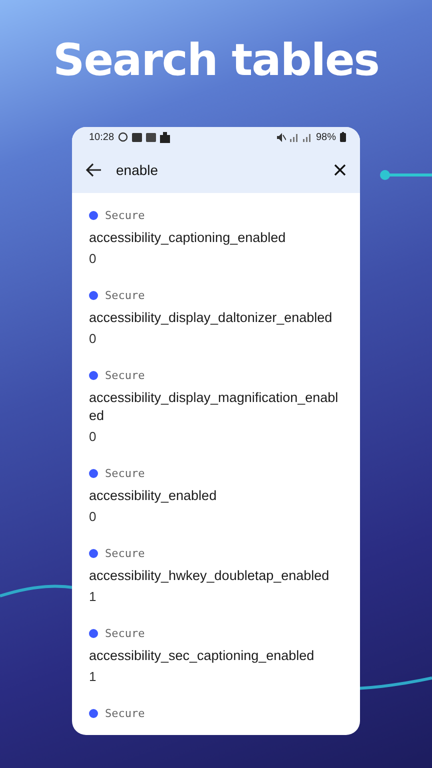 Image resolution: width=432 pixels, height=768 pixels. I want to click on status-time: 10:28, so click(101, 137).